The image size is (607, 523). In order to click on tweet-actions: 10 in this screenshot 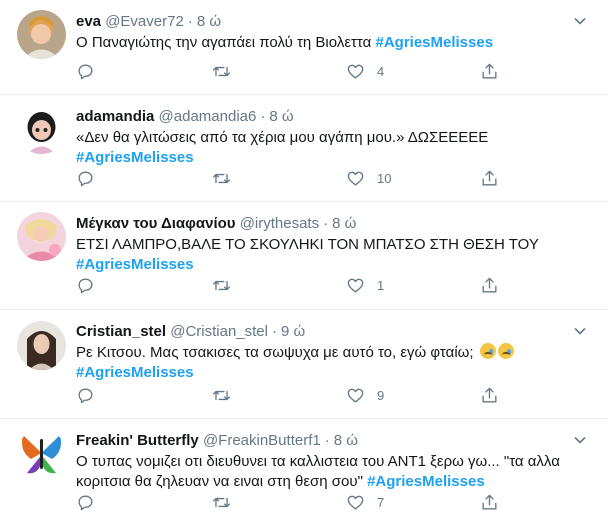, I will do `click(336, 178)`.